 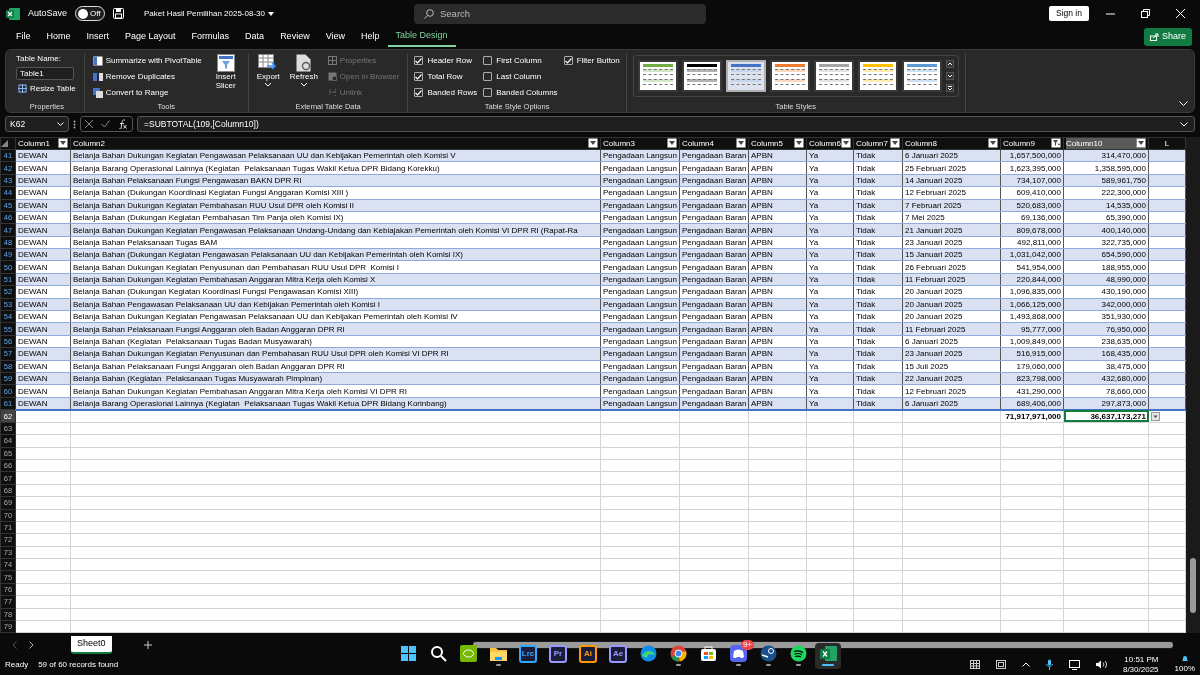 What do you see at coordinates (147, 76) in the screenshot?
I see `tool-button: Remove Duplicates` at bounding box center [147, 76].